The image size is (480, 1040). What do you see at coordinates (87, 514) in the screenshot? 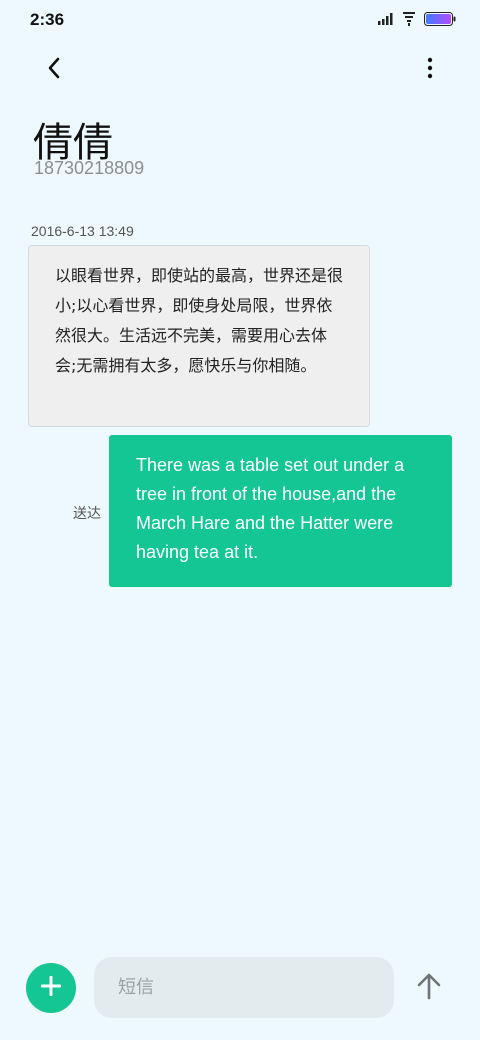
I see `delivery-status: 送达` at bounding box center [87, 514].